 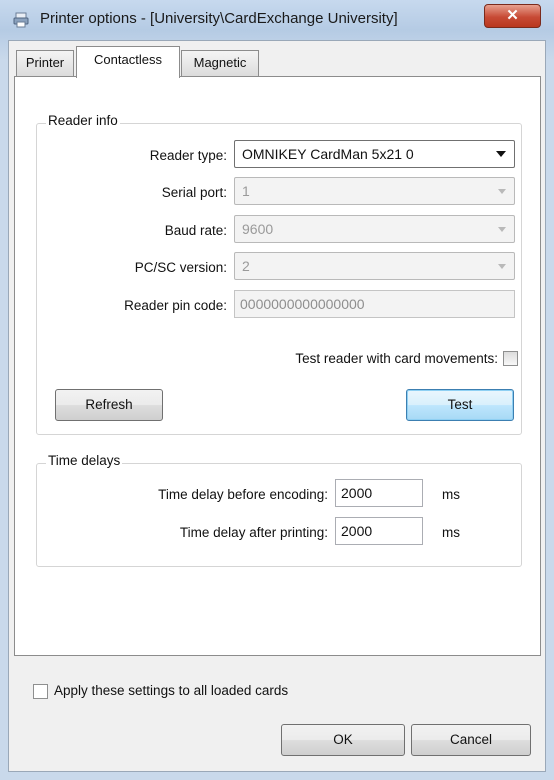 I want to click on serial-port-value: 1, so click(x=246, y=191).